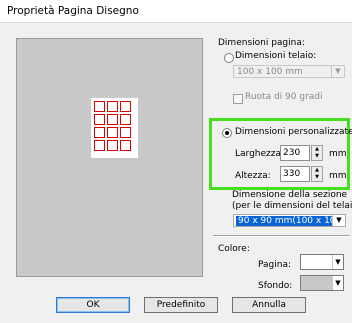 Image resolution: width=352 pixels, height=323 pixels. What do you see at coordinates (229, 58) in the screenshot?
I see `frame-size-radio` at bounding box center [229, 58].